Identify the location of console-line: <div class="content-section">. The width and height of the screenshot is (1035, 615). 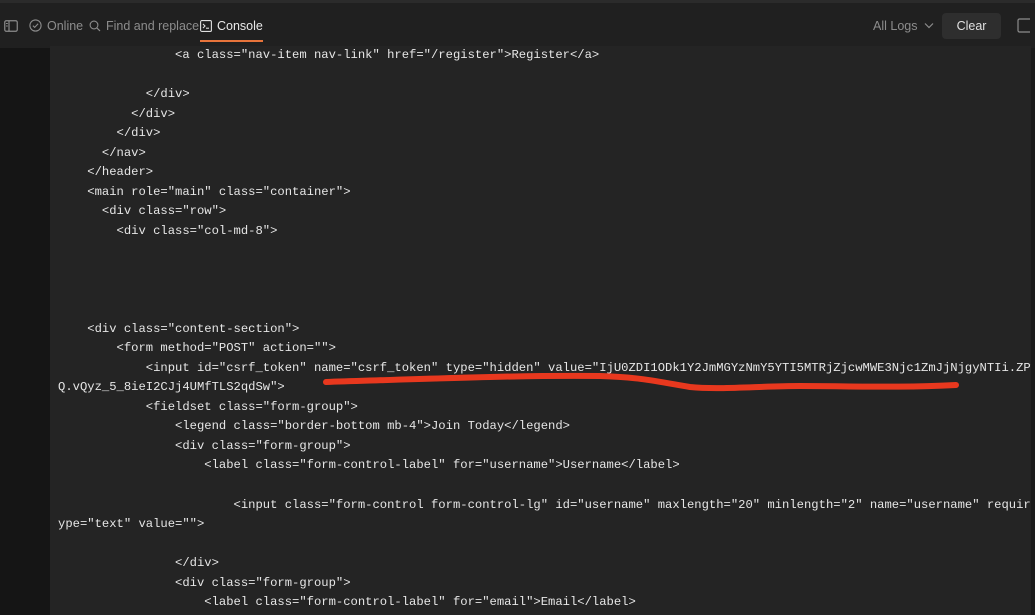
(179, 328).